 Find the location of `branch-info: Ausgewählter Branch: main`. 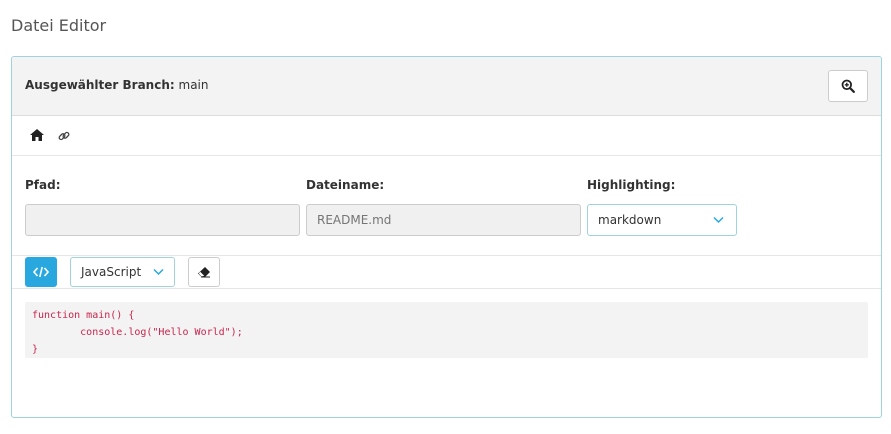

branch-info: Ausgewählter Branch: main is located at coordinates (116, 85).